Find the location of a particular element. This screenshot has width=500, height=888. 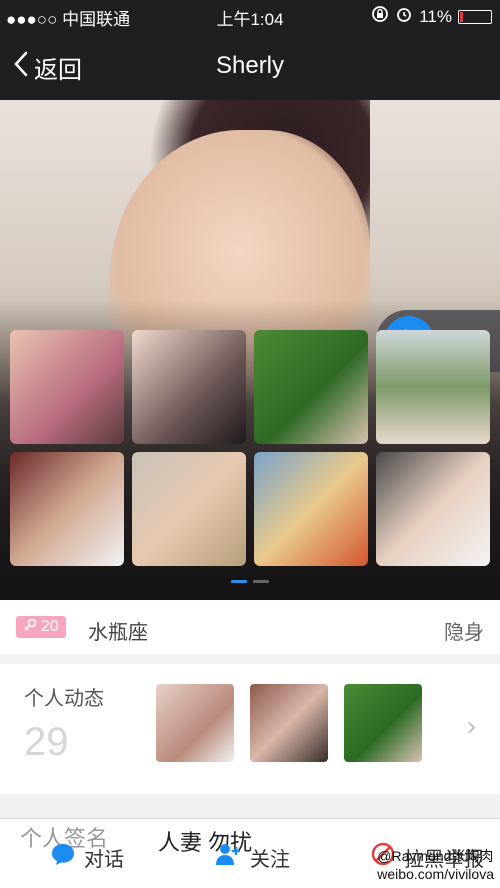

page-title: Sherly is located at coordinates (250, 65).